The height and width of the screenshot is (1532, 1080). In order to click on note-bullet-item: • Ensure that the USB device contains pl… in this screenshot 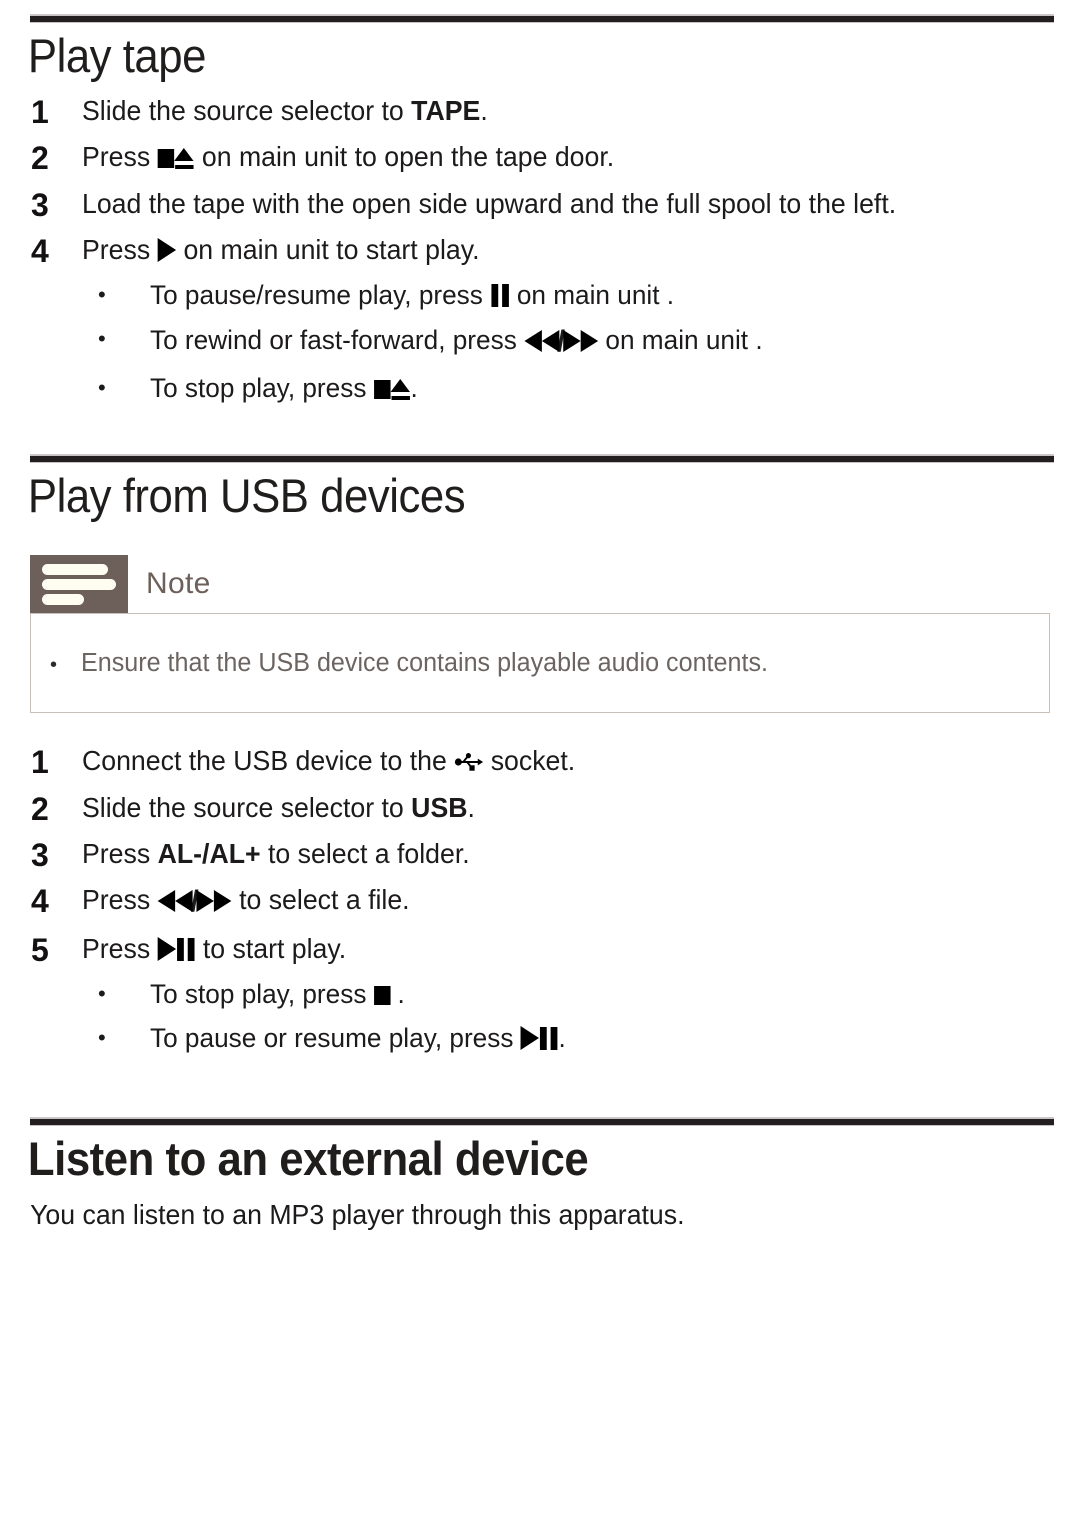, I will do `click(404, 663)`.